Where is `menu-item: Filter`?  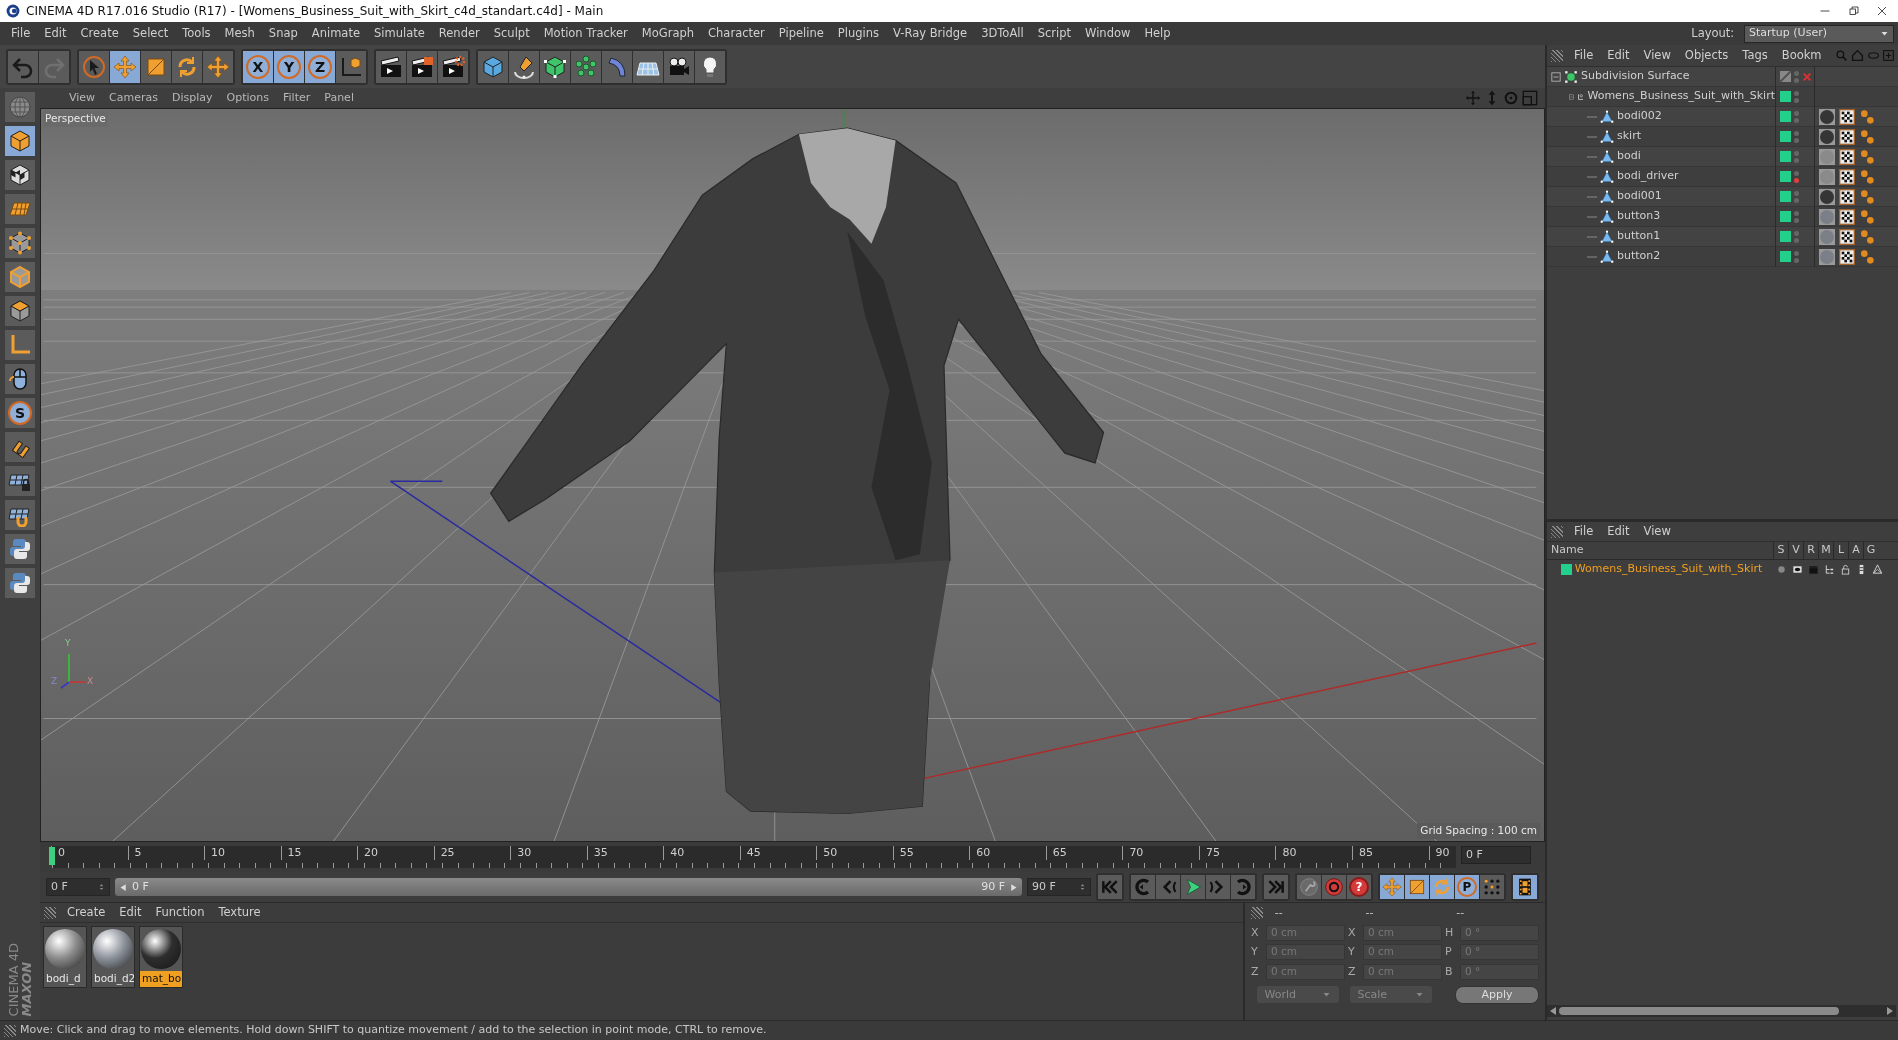
menu-item: Filter is located at coordinates (297, 98).